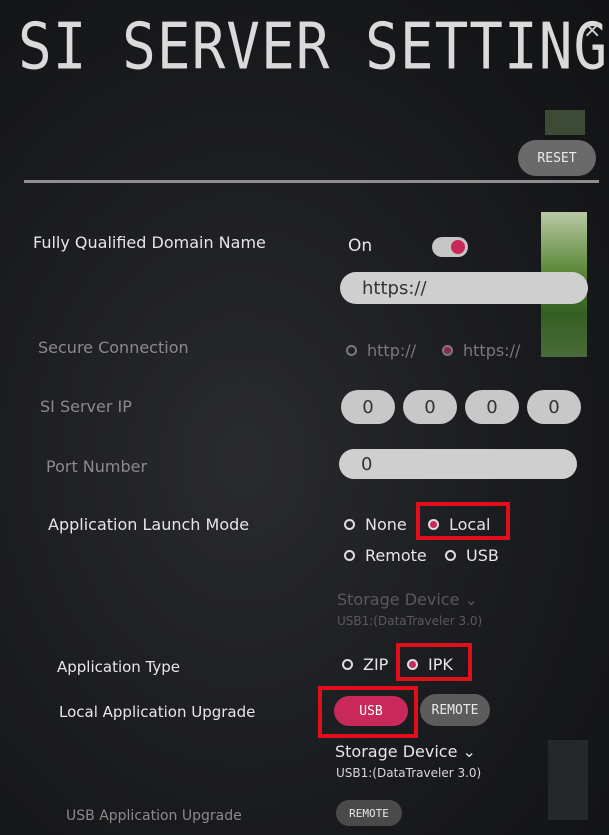 The width and height of the screenshot is (609, 835). What do you see at coordinates (409, 773) in the screenshot?
I see `upgrade-storage-device: USB1:(DataTraveler 3.0)` at bounding box center [409, 773].